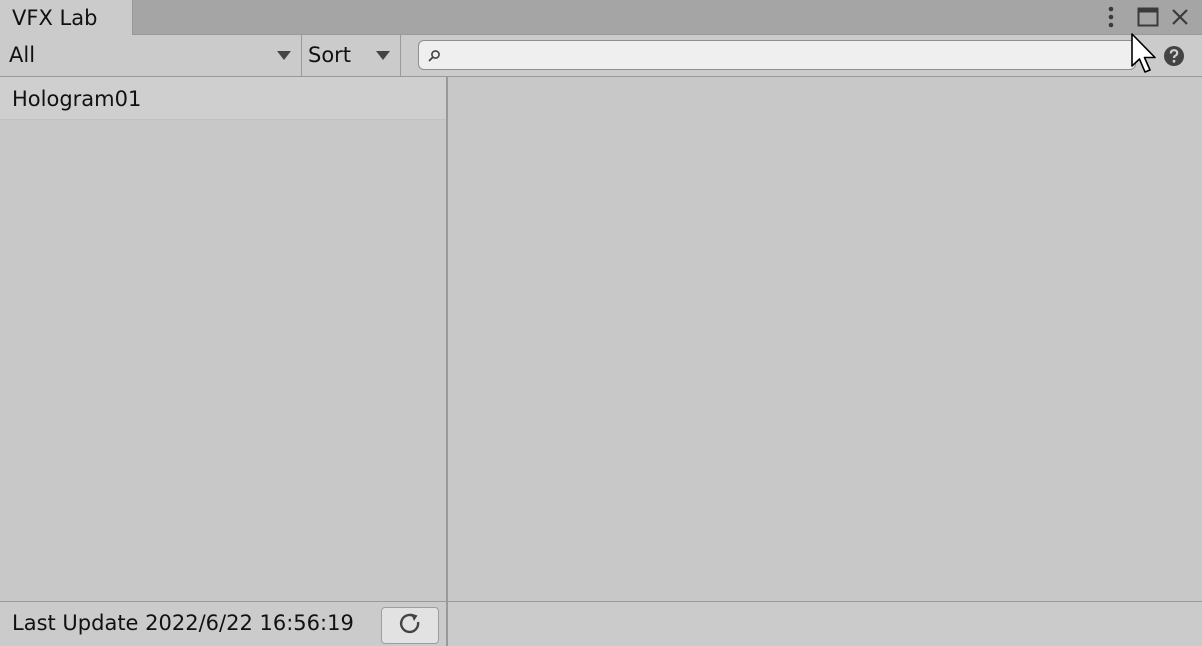  Describe the element at coordinates (223, 98) in the screenshot. I see `list-item: Hologram01` at that location.